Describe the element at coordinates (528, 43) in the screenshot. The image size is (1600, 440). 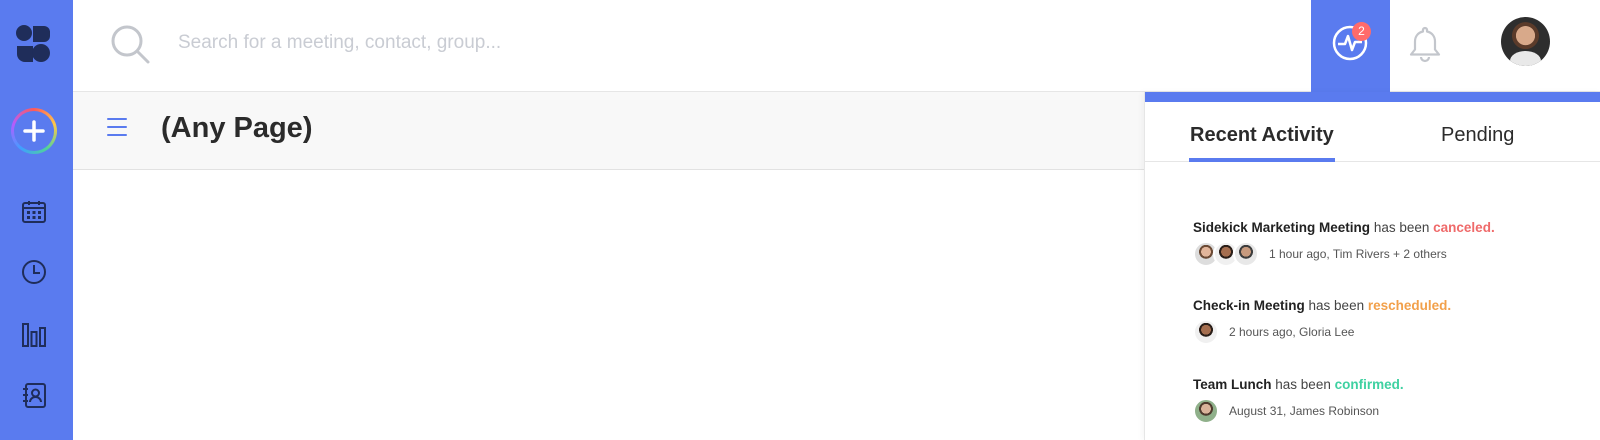
I see `search-input` at that location.